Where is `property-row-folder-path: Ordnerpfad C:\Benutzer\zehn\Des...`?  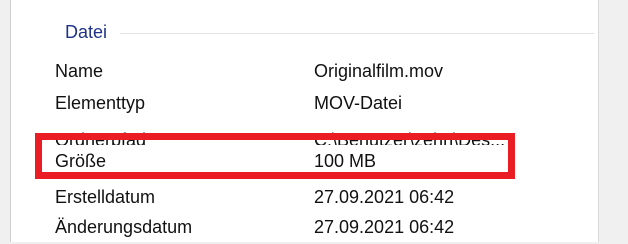 property-row-folder-path: Ordnerpfad C:\Benutzer\zehn\Des... is located at coordinates (322, 136).